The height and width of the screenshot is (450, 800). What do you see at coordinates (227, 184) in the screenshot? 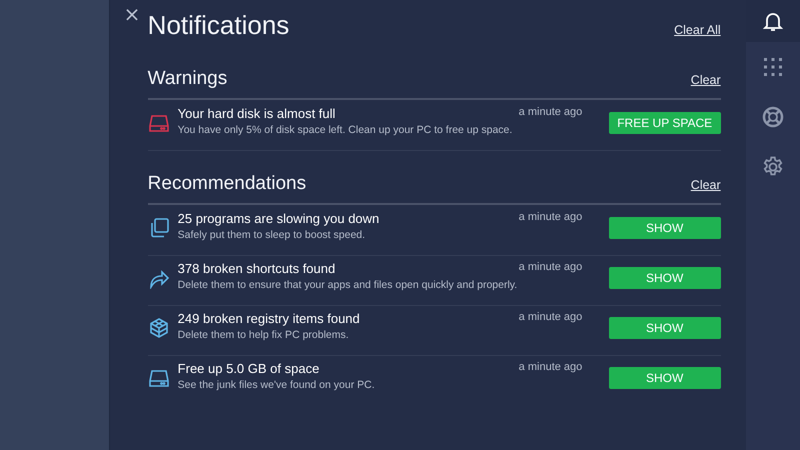
I see `section-title: Recommendations` at bounding box center [227, 184].